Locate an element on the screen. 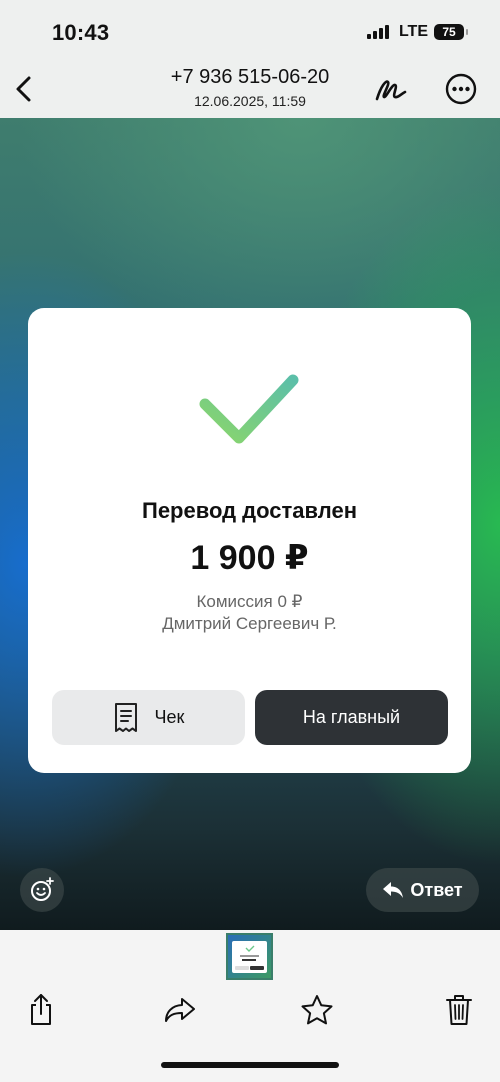  transfer-amount: 1 900 ₽ is located at coordinates (249, 558).